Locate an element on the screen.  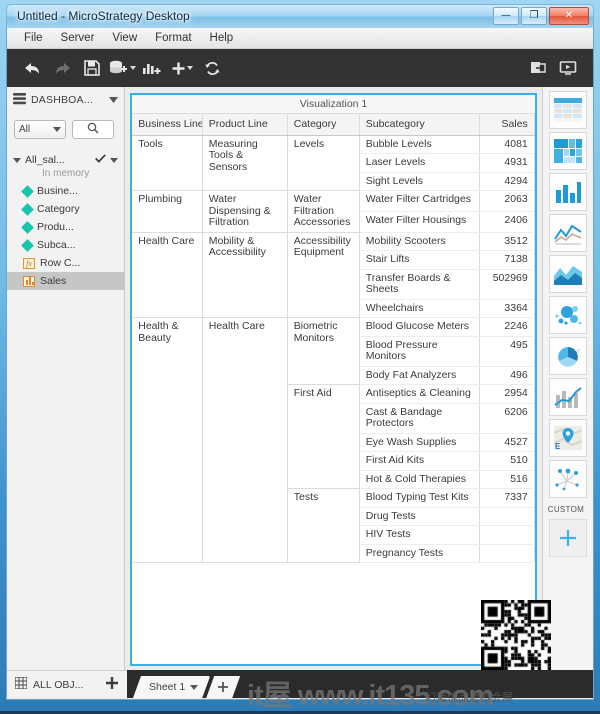
cell-sales: 502969 is located at coordinates (507, 284).